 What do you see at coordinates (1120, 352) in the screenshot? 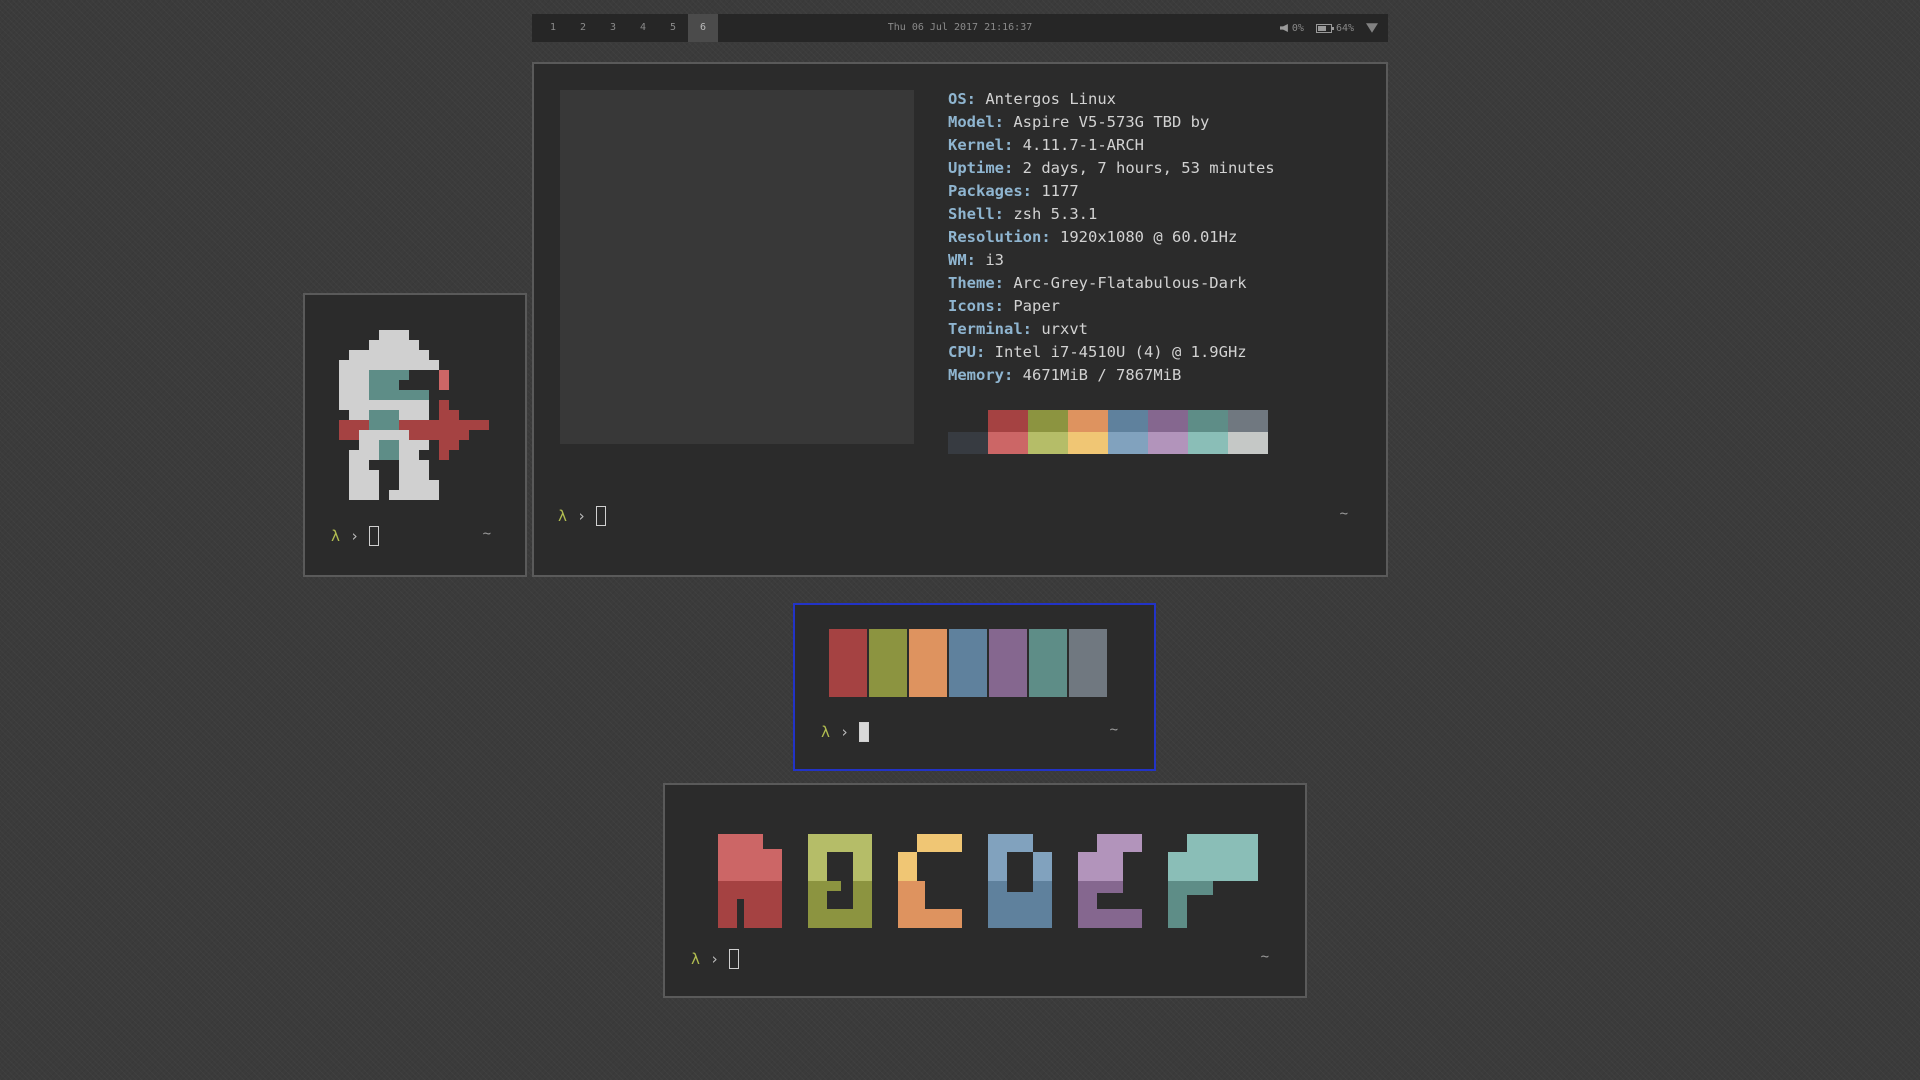
I see `info-value: Intel i7-4510U (4) @ 1.9GHz` at bounding box center [1120, 352].